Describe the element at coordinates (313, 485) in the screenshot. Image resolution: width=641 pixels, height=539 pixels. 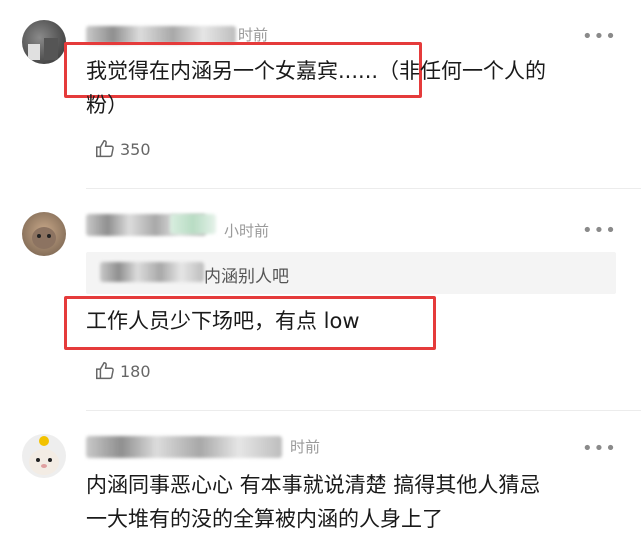
I see `comment-text: 内涵同事恶心心 有本事就说清楚 搞得其他人猜忌` at that location.